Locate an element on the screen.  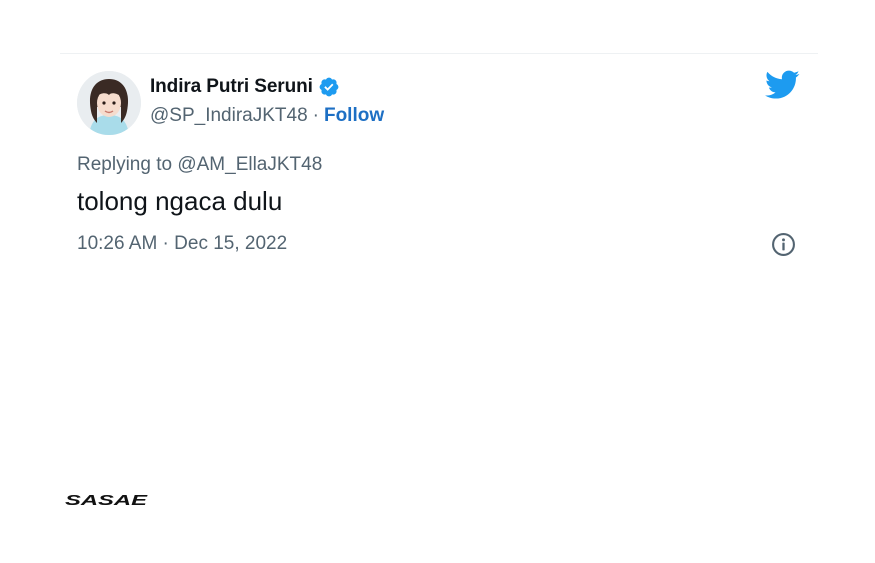
tweet-timestamp: 10:26 AM · Dec 15, 2022 is located at coordinates (182, 244).